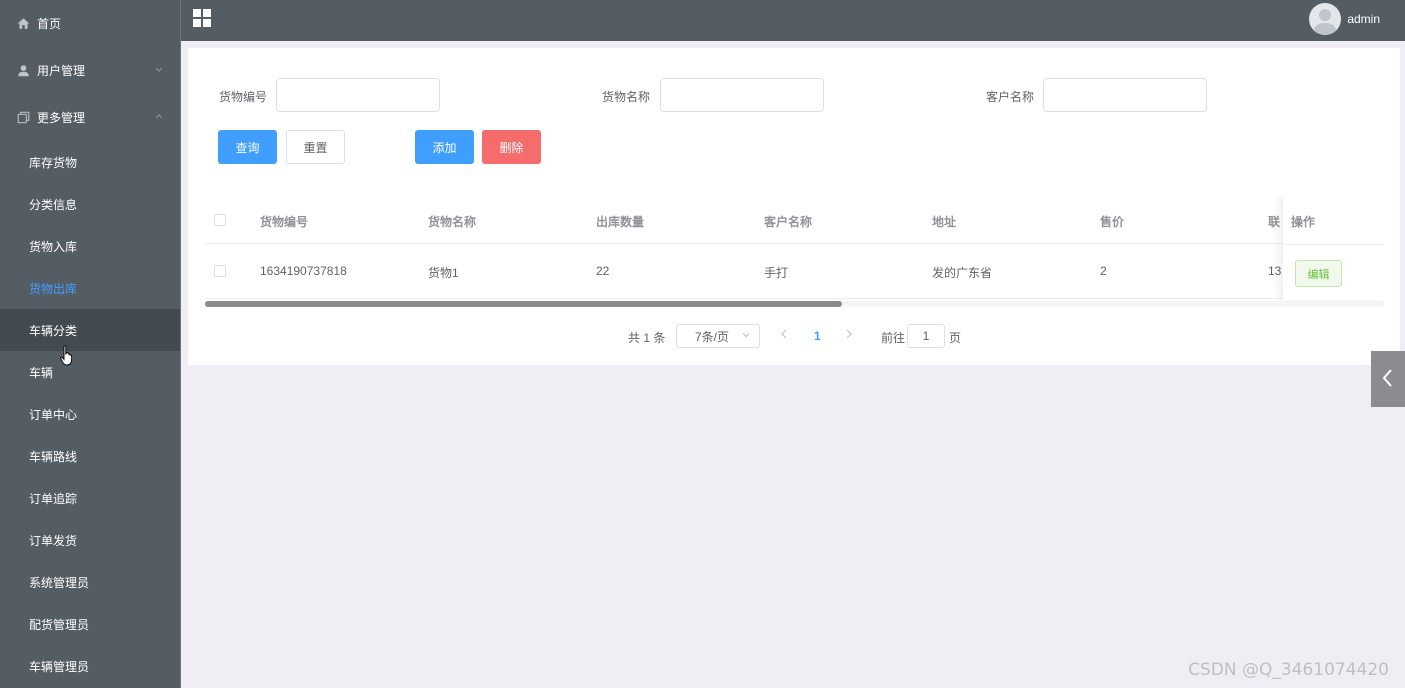 This screenshot has height=688, width=1405. Describe the element at coordinates (793, 20) in the screenshot. I see `top-bar: admin` at that location.